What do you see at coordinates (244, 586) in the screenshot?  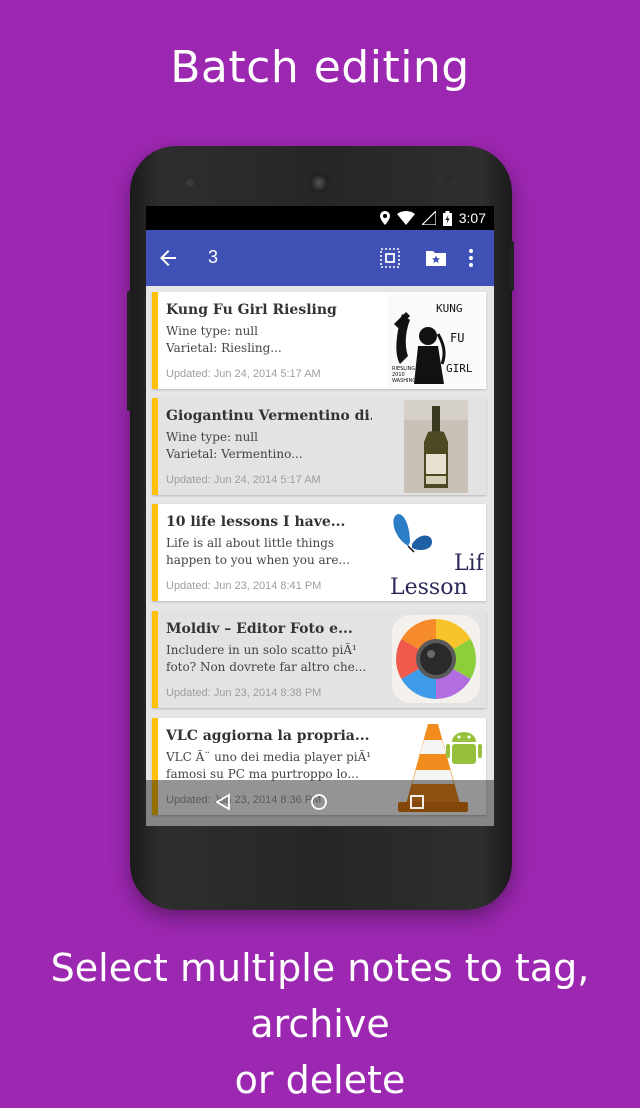 I see `note-updated-date: Updated: Jun 23, 2014 8:41 PM` at bounding box center [244, 586].